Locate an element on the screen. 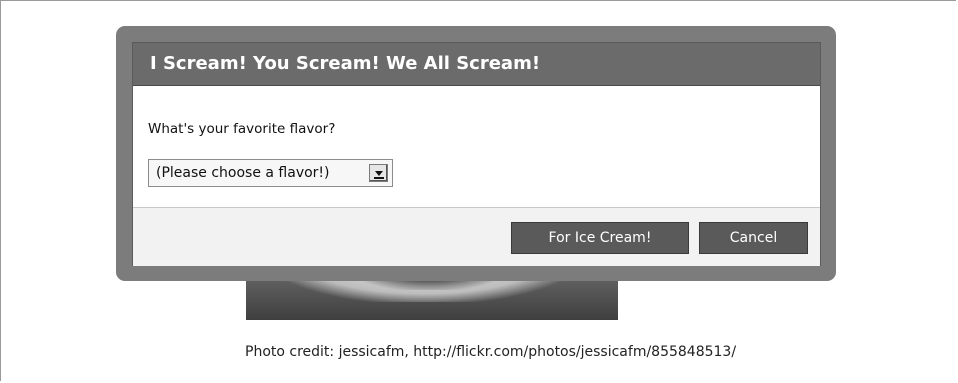 This screenshot has height=383, width=958. flavor-select: (Please choose a flavor!) is located at coordinates (270, 173).